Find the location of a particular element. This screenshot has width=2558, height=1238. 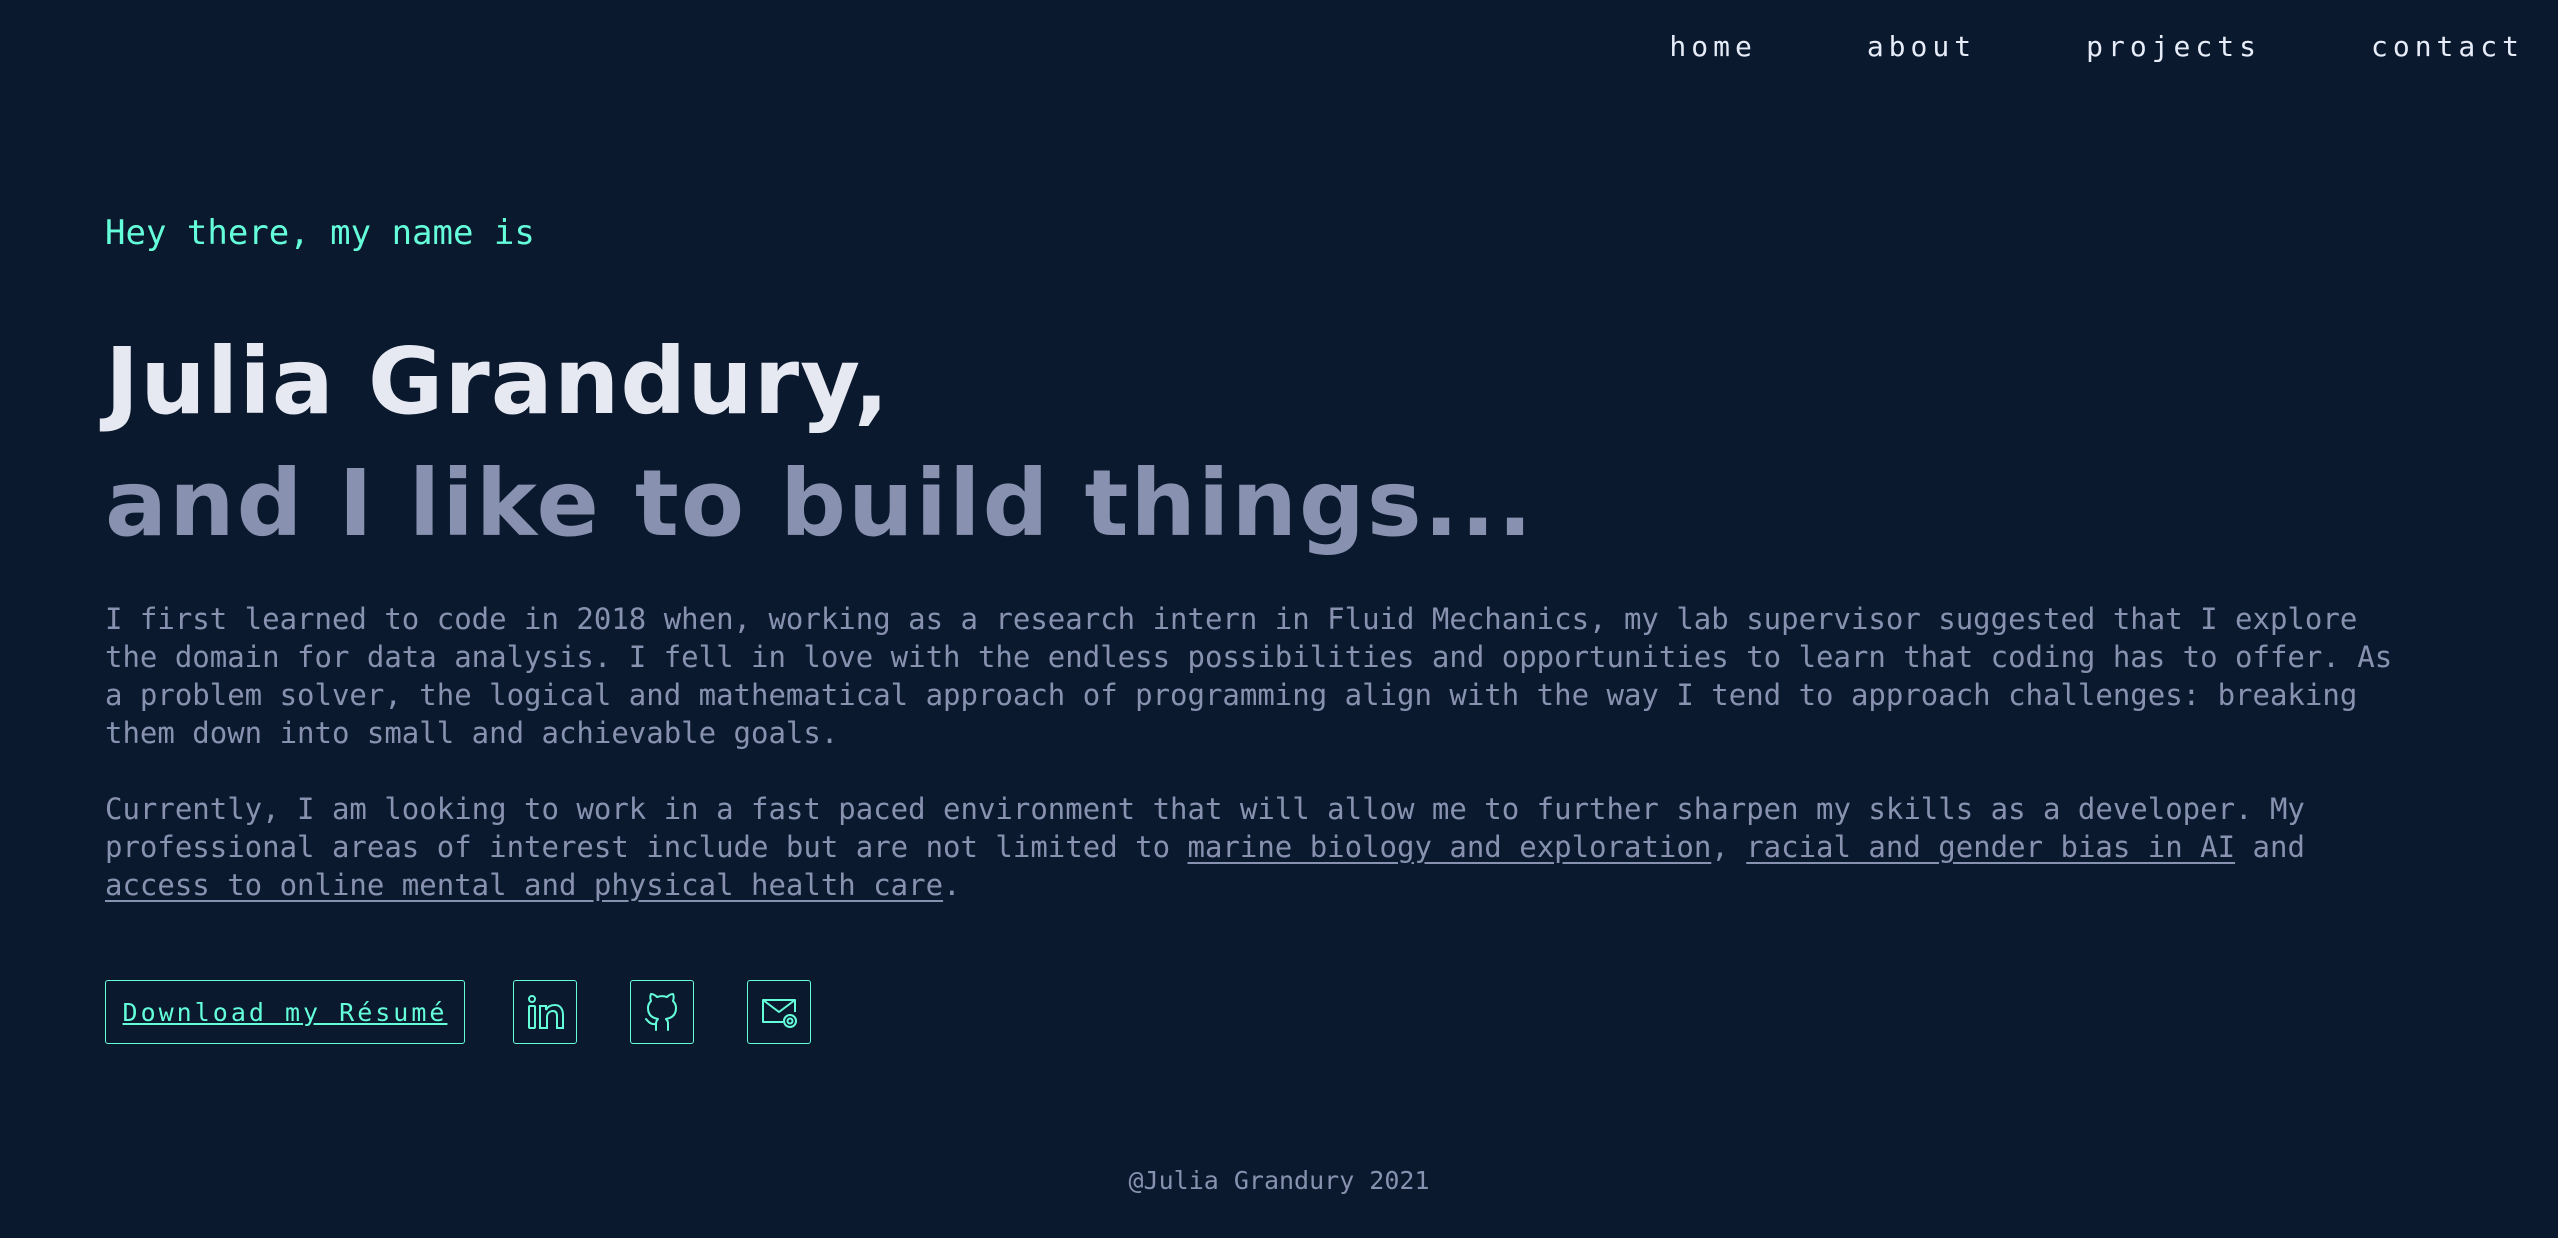

nav-link-contact: contact is located at coordinates (2447, 46).